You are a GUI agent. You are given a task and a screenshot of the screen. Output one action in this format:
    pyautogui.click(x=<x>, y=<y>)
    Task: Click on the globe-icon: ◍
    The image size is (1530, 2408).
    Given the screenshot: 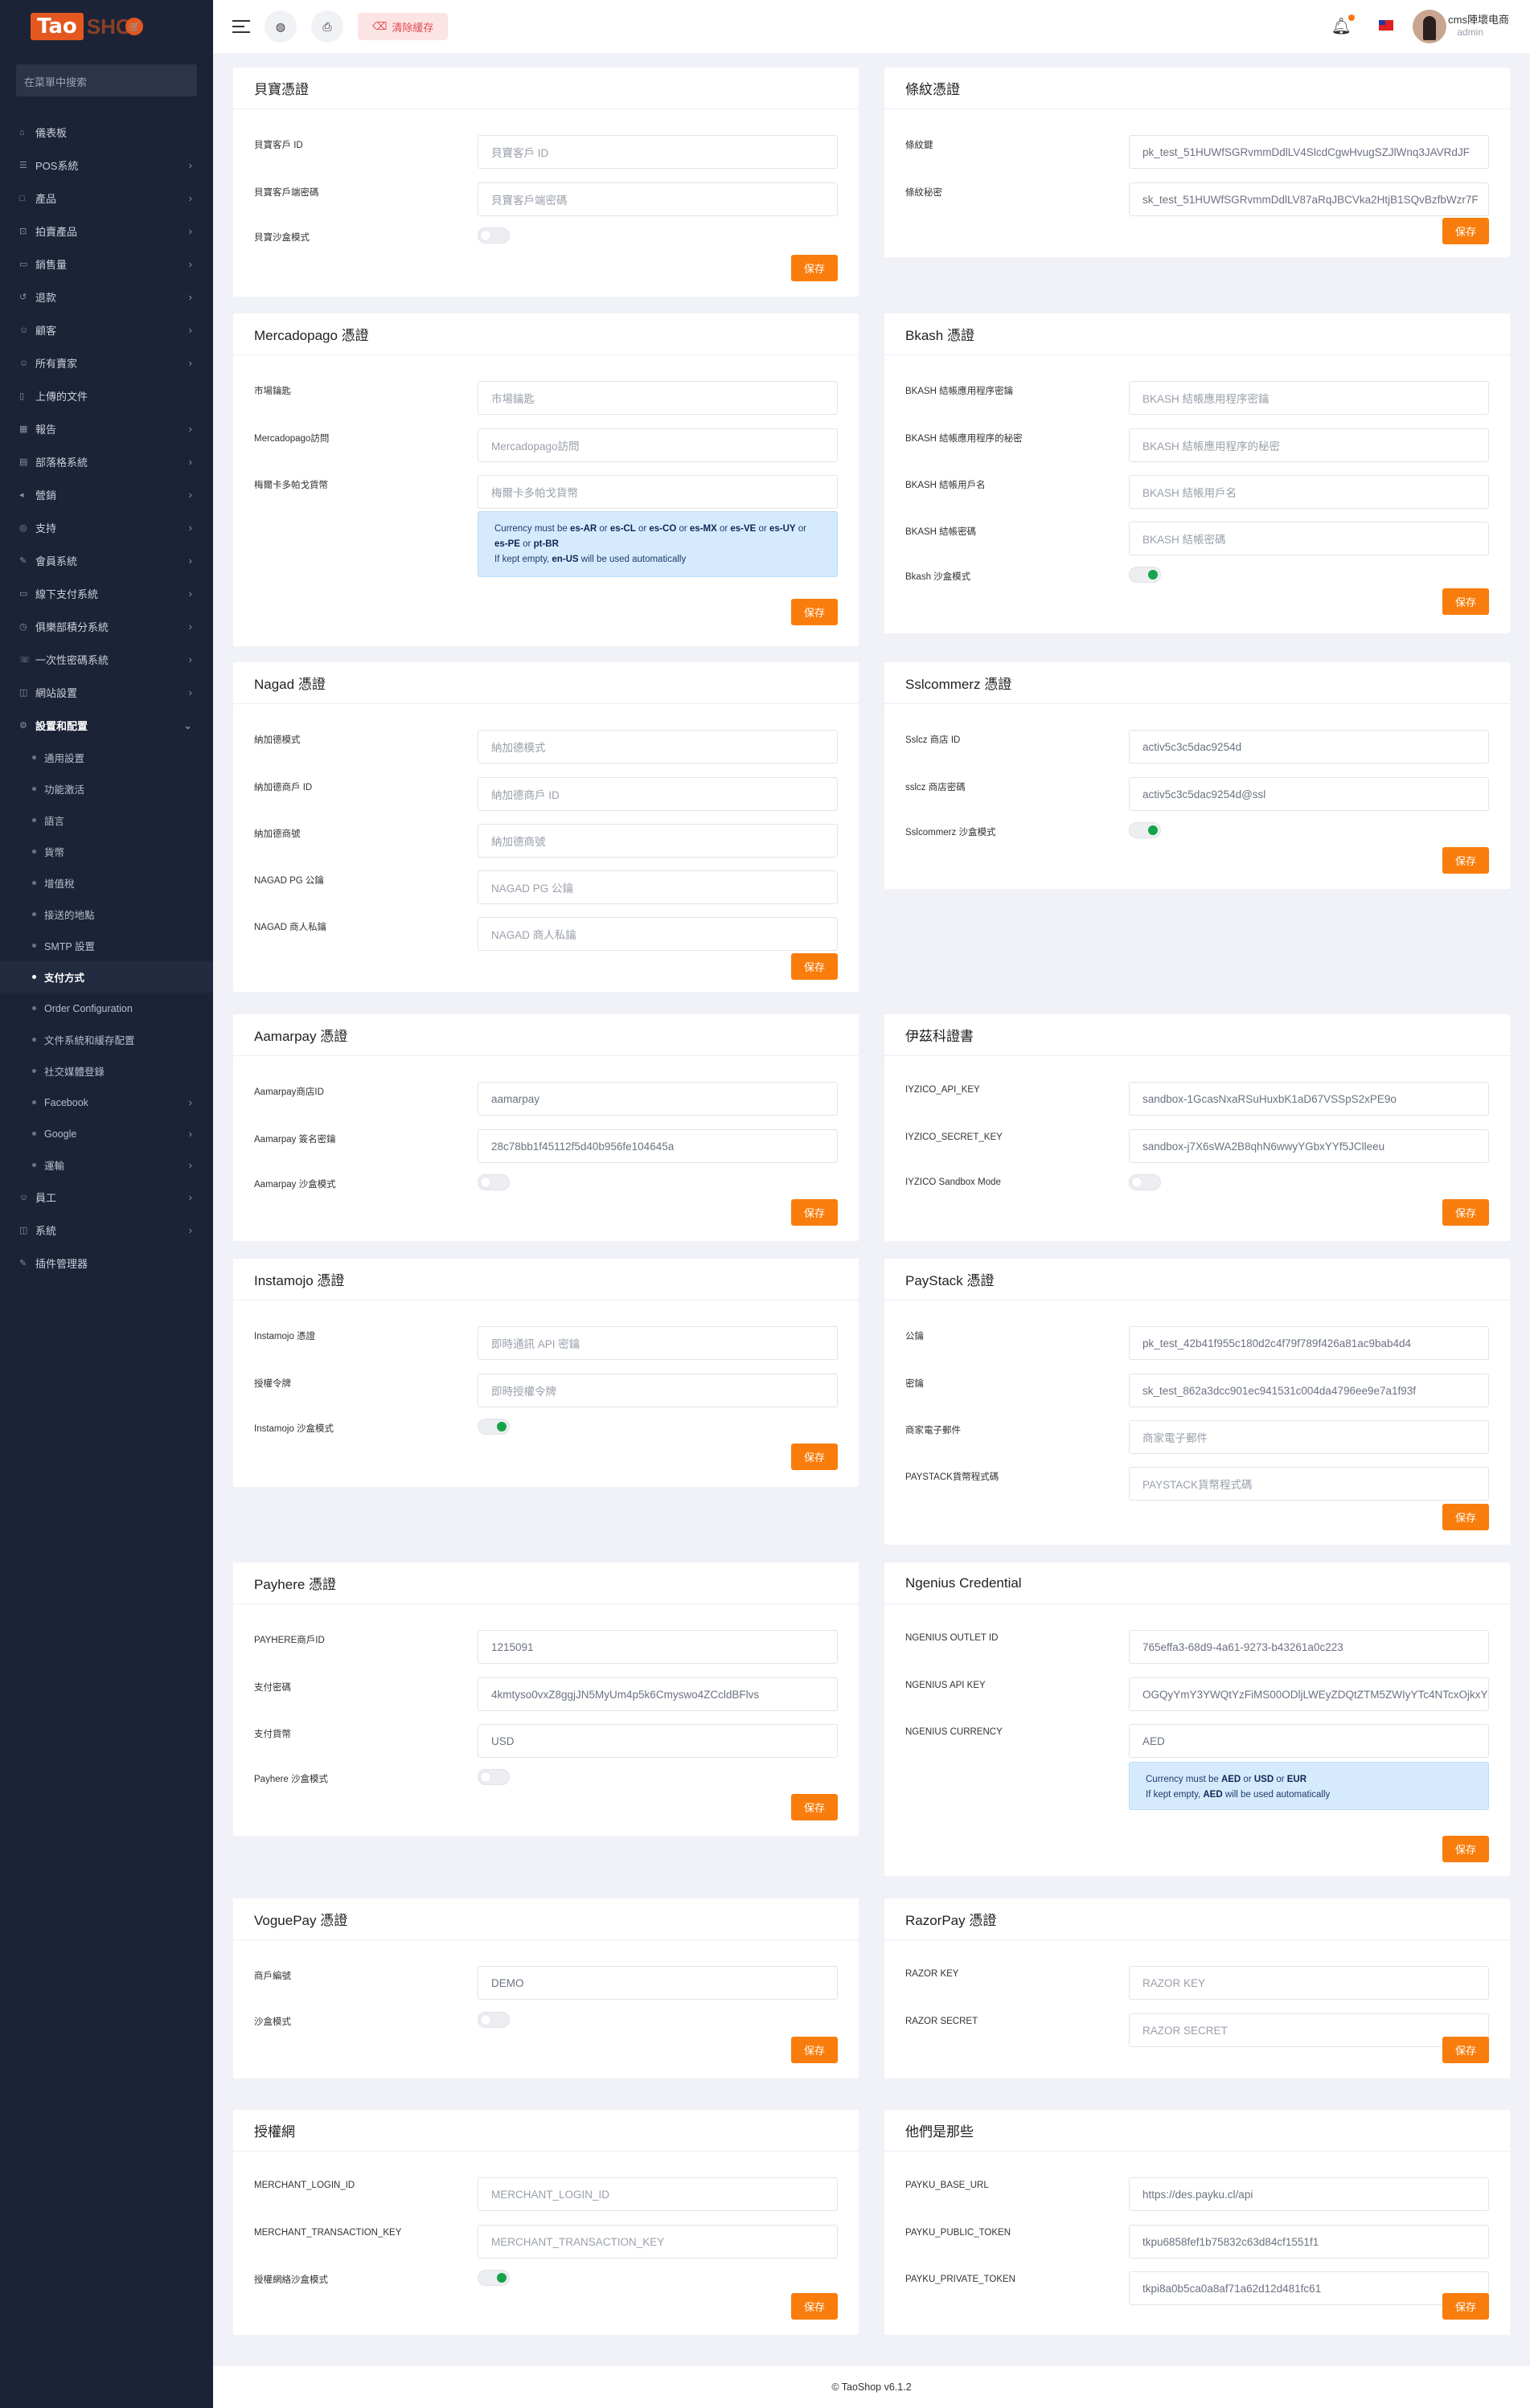 What is the action you would take?
    pyautogui.click(x=281, y=26)
    